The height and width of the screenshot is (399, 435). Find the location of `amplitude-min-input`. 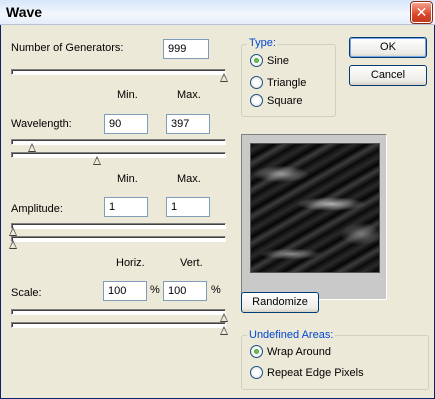

amplitude-min-input is located at coordinates (126, 207).